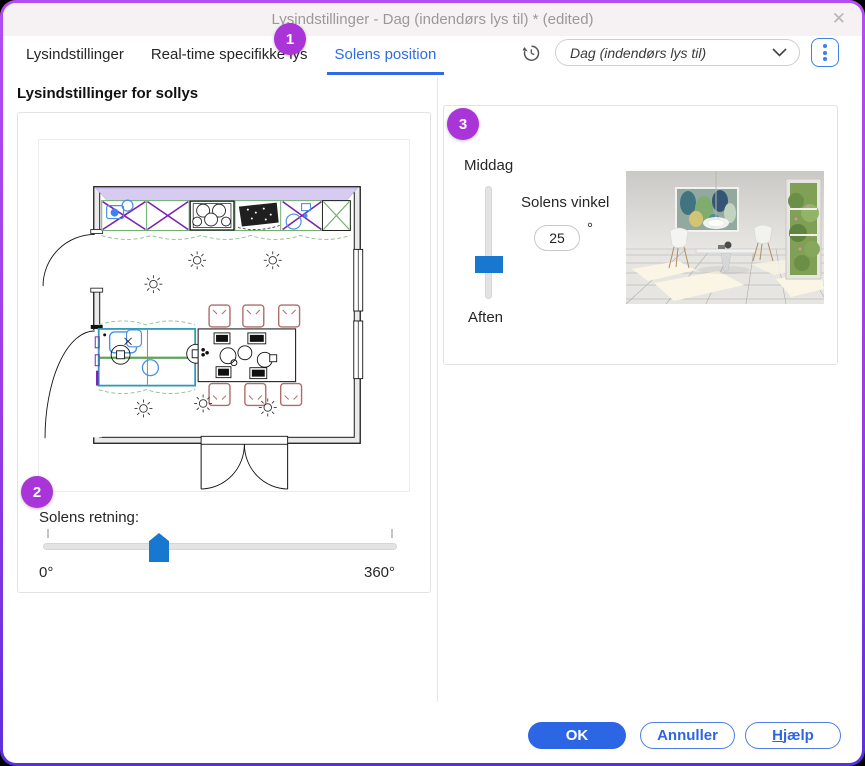  Describe the element at coordinates (489, 264) in the screenshot. I see `sun-elevation-slider-thumb` at that location.